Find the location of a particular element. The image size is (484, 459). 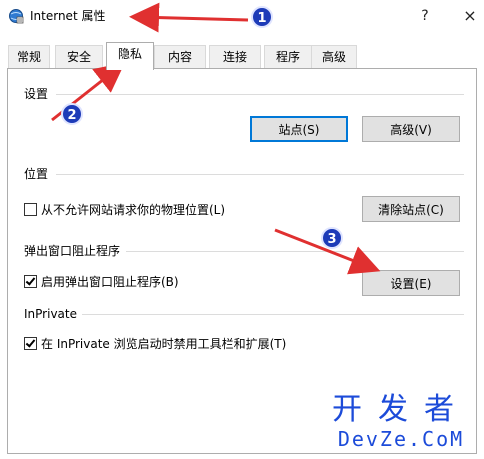

step-badge-3: 3 is located at coordinates (332, 238).